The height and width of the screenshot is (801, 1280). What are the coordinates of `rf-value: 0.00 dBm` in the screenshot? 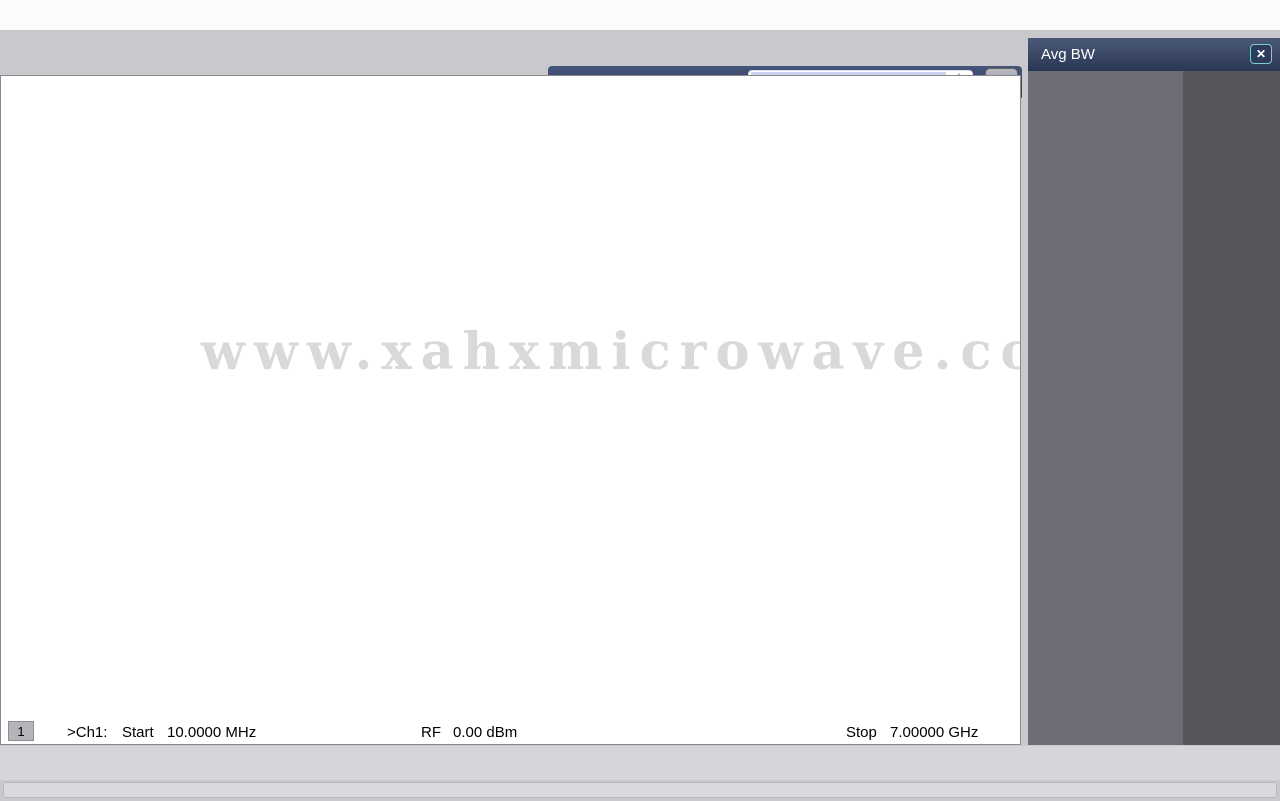 It's located at (485, 732).